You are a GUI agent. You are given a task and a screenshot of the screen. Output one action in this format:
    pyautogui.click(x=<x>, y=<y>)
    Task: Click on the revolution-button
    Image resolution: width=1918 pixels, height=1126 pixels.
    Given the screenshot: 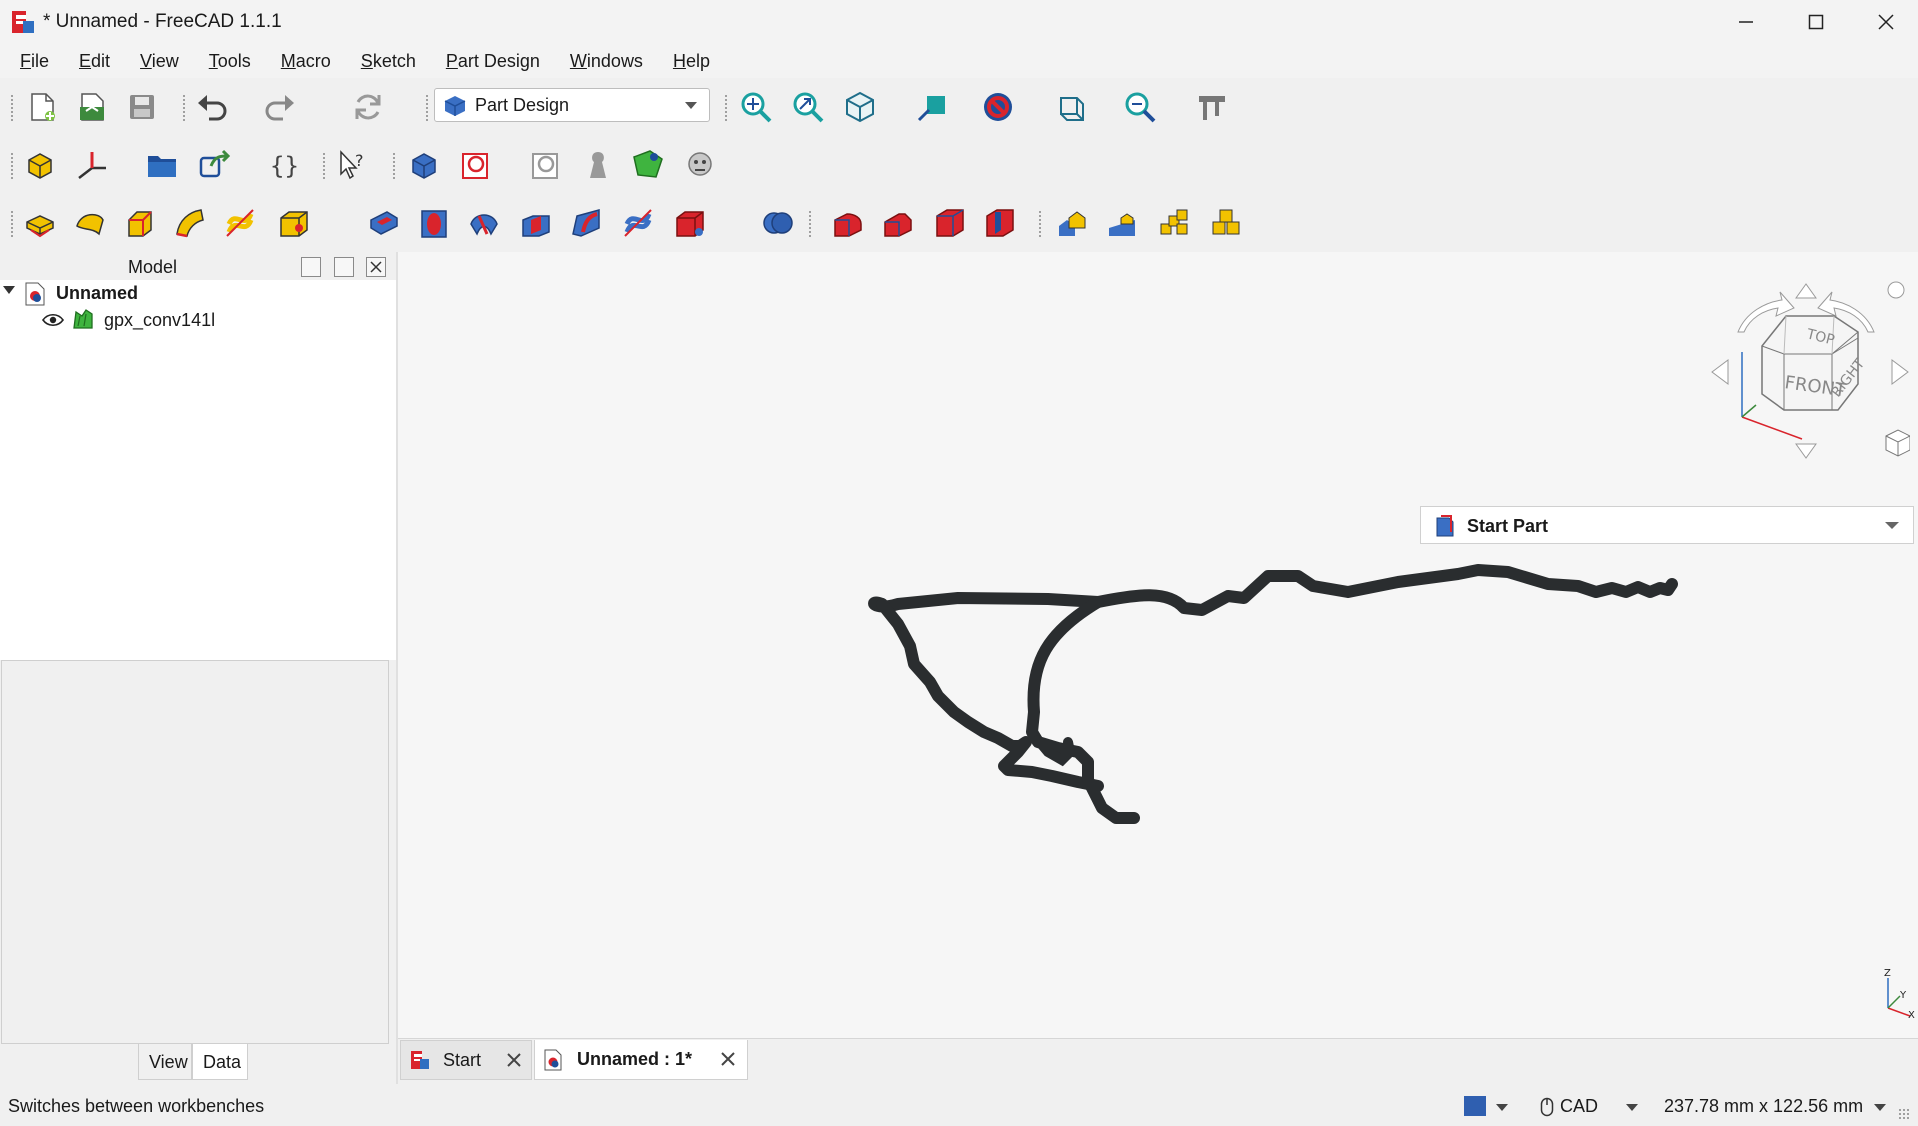 What is the action you would take?
    pyautogui.click(x=90, y=223)
    